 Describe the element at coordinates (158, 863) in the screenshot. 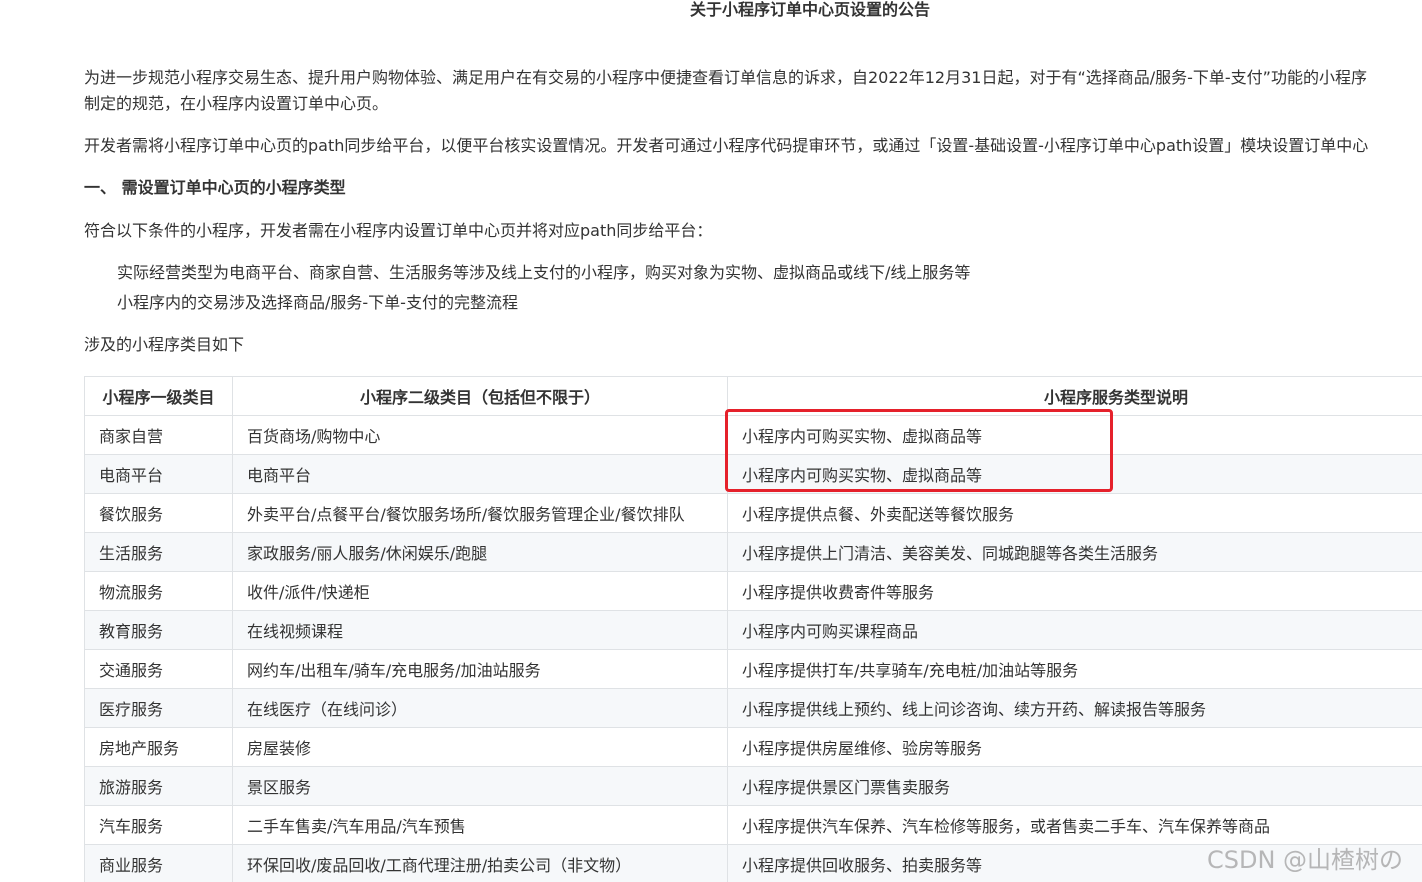

I see `cell-first-category: 商业服务` at that location.